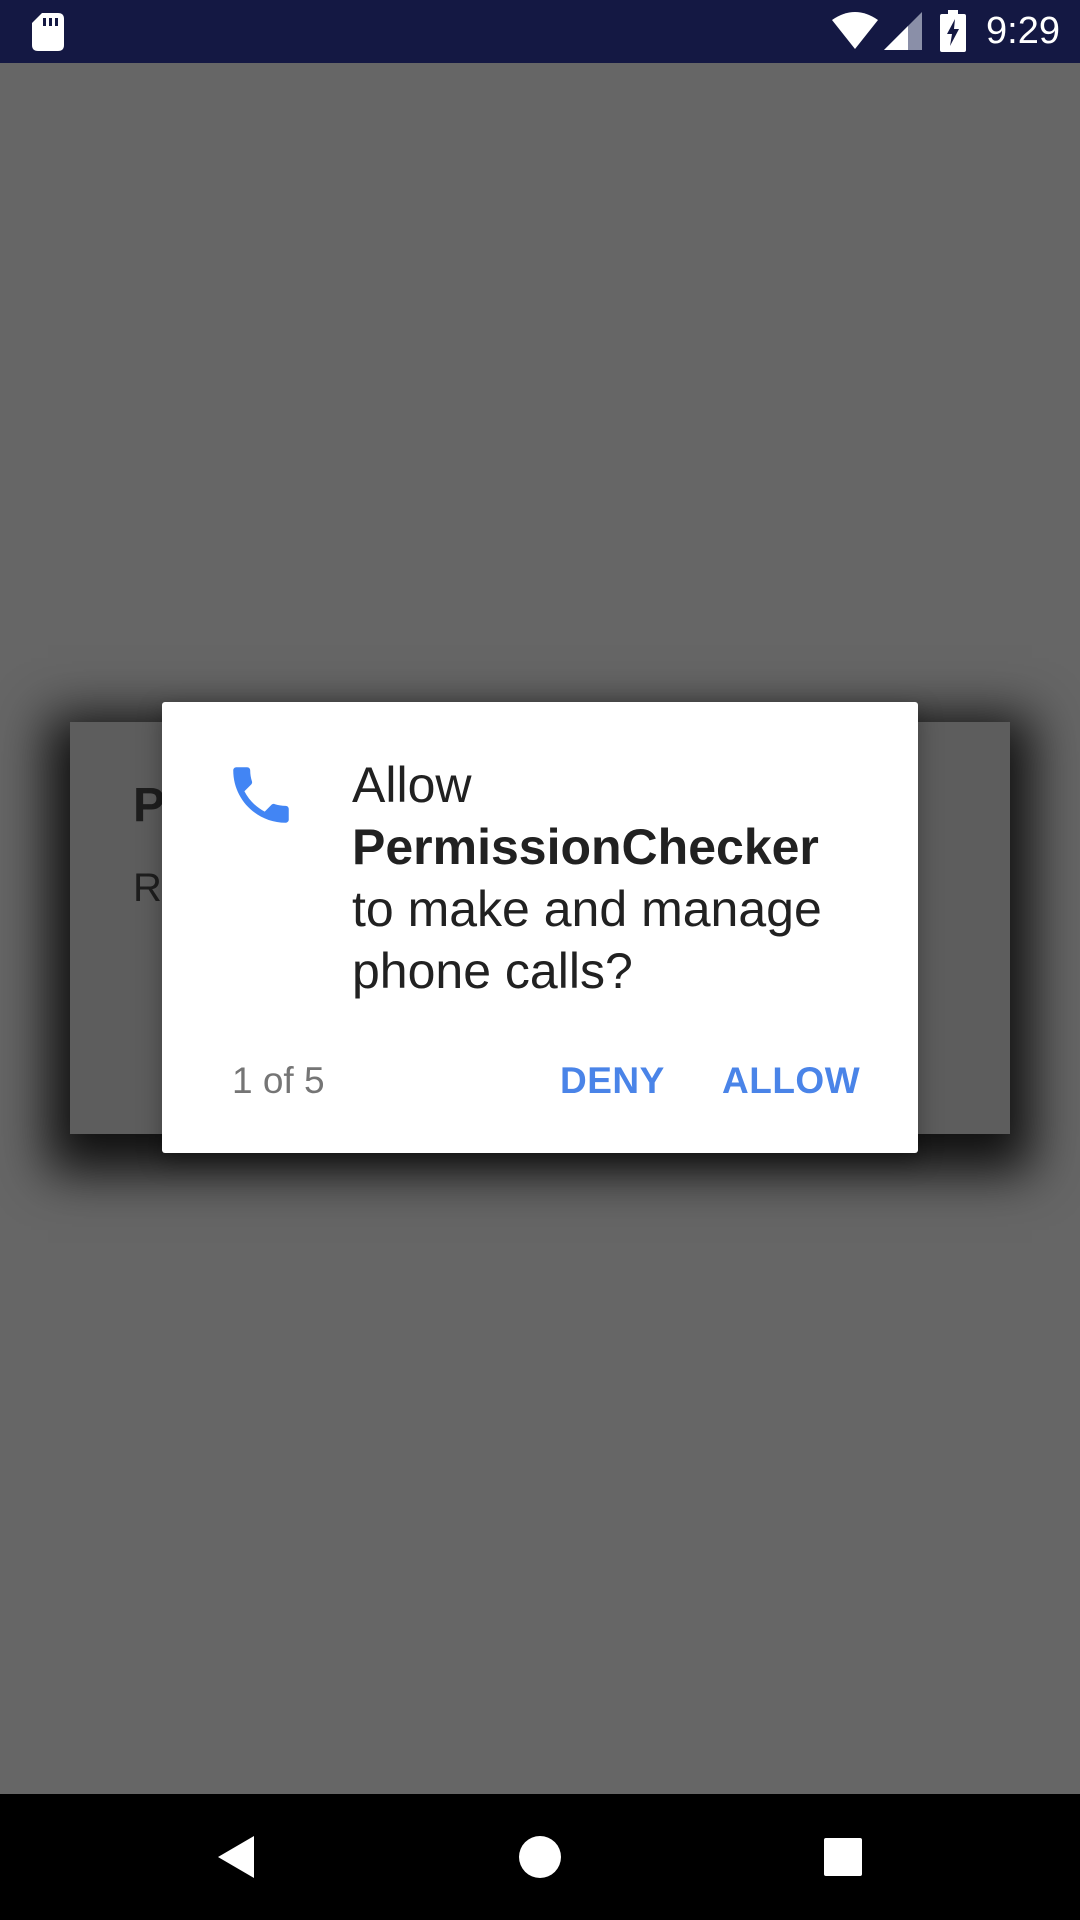  Describe the element at coordinates (492, 971) in the screenshot. I see `message-line-2: phone calls?` at that location.